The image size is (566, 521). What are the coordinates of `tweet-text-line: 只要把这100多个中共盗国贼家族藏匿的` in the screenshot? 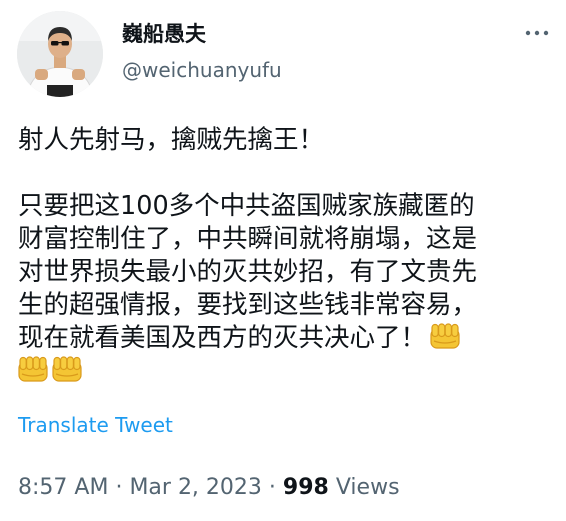 It's located at (246, 206).